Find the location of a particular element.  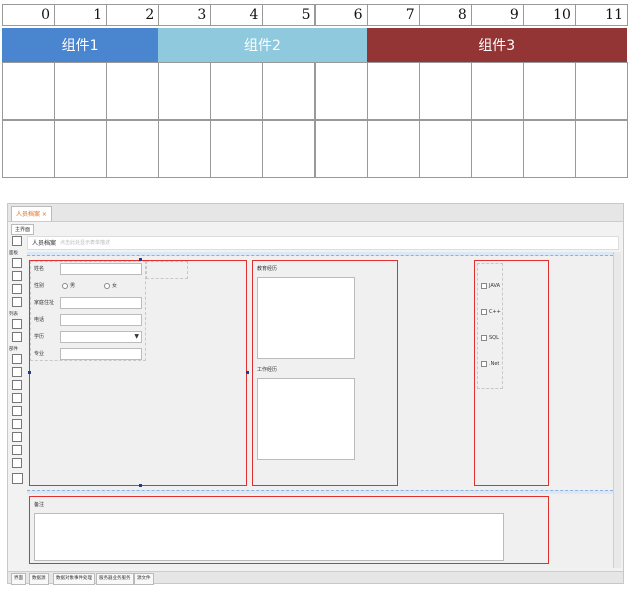

component1-region: 姓名 性别 男 女 家庭住址 电话 学历 ▼ 专业 is located at coordinates (138, 372).